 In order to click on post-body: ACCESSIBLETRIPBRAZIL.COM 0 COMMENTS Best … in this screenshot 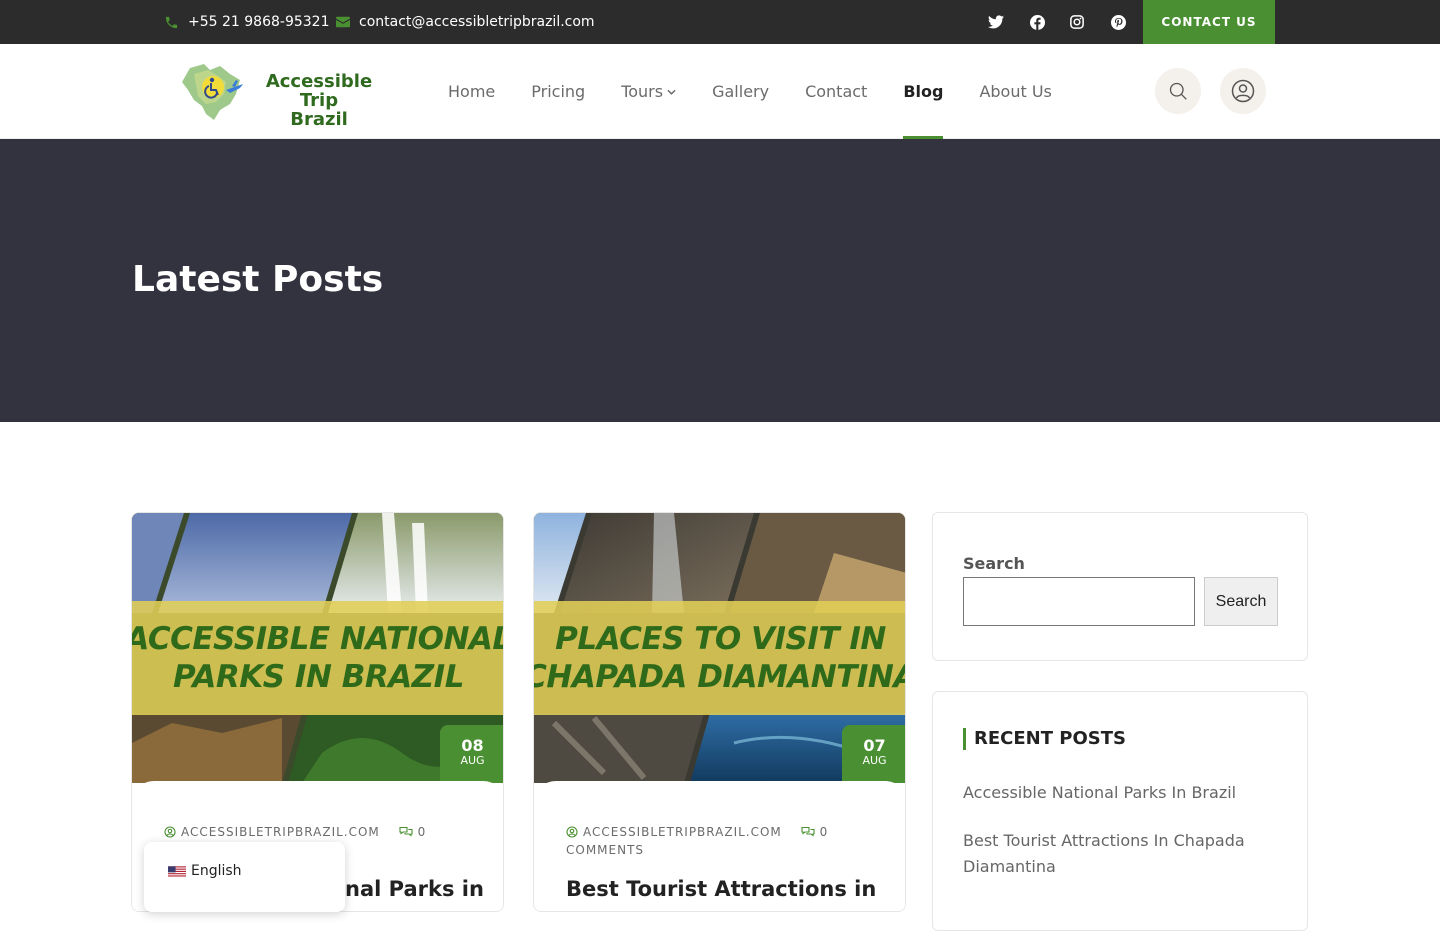, I will do `click(719, 846)`.